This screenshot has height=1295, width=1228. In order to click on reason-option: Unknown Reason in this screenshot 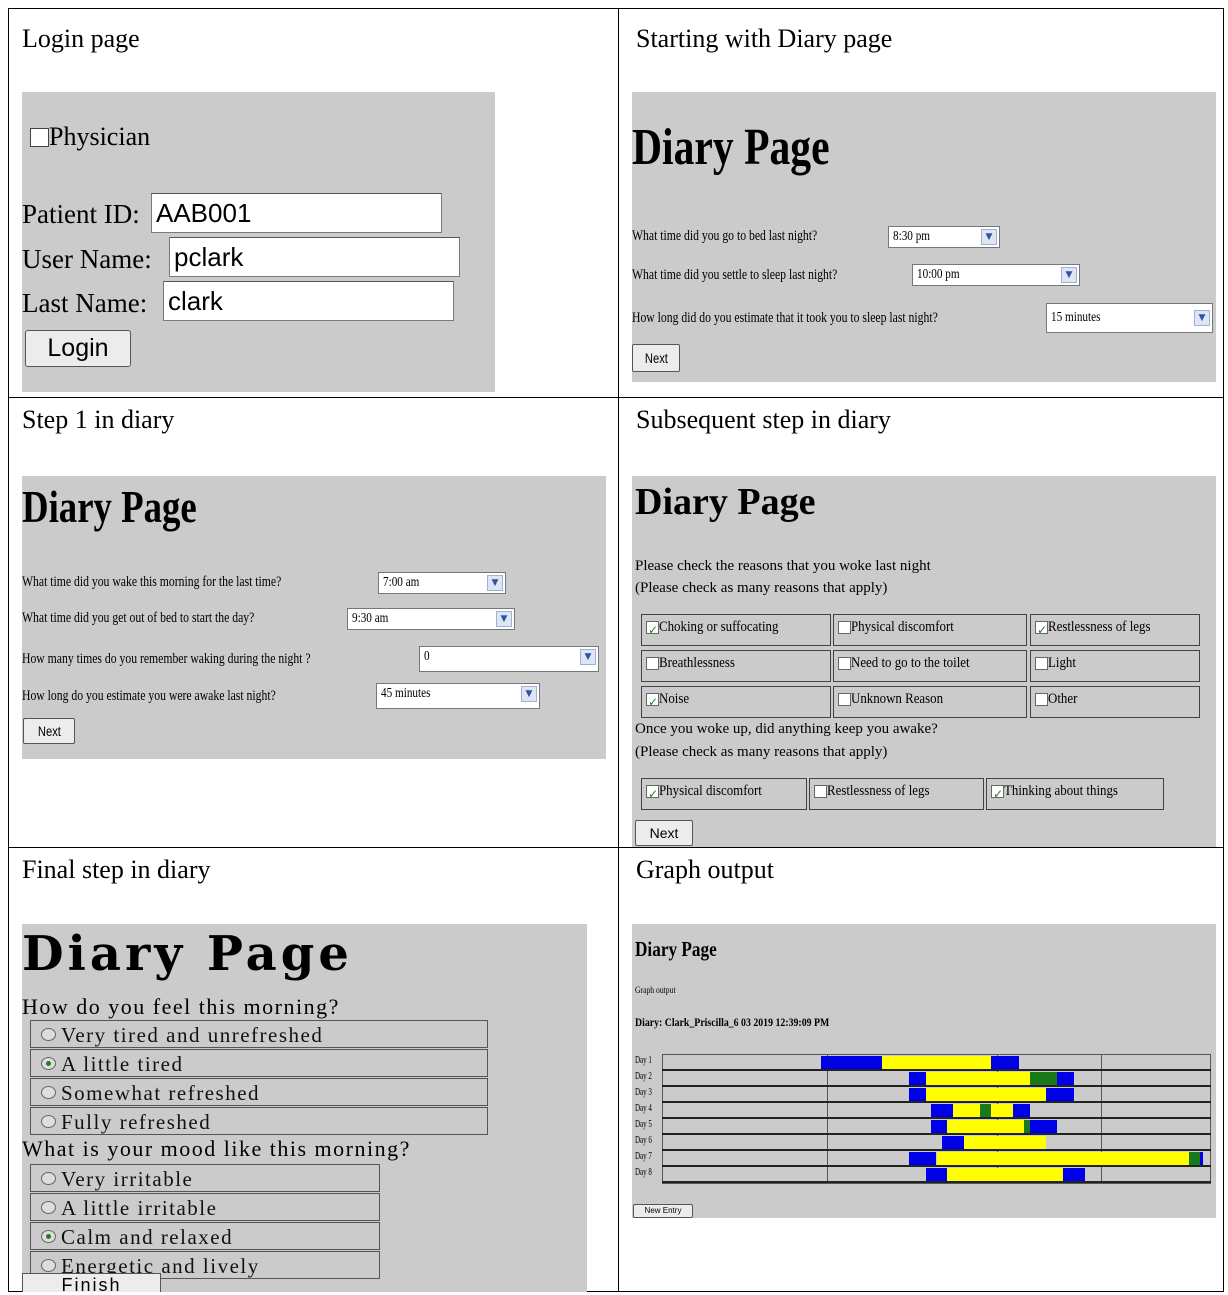, I will do `click(930, 702)`.